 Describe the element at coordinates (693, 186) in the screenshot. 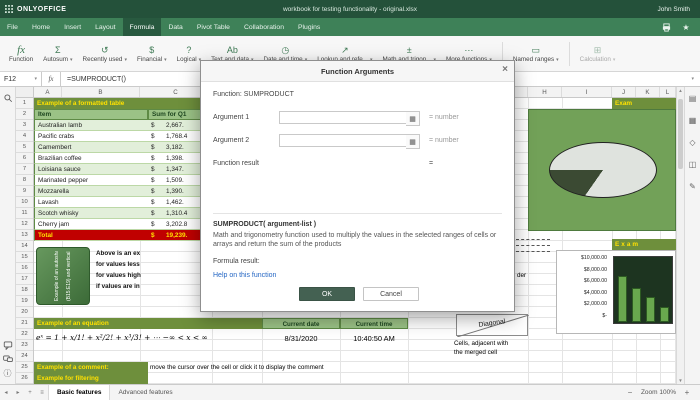

I see `signature-settings-icon: ✎` at that location.